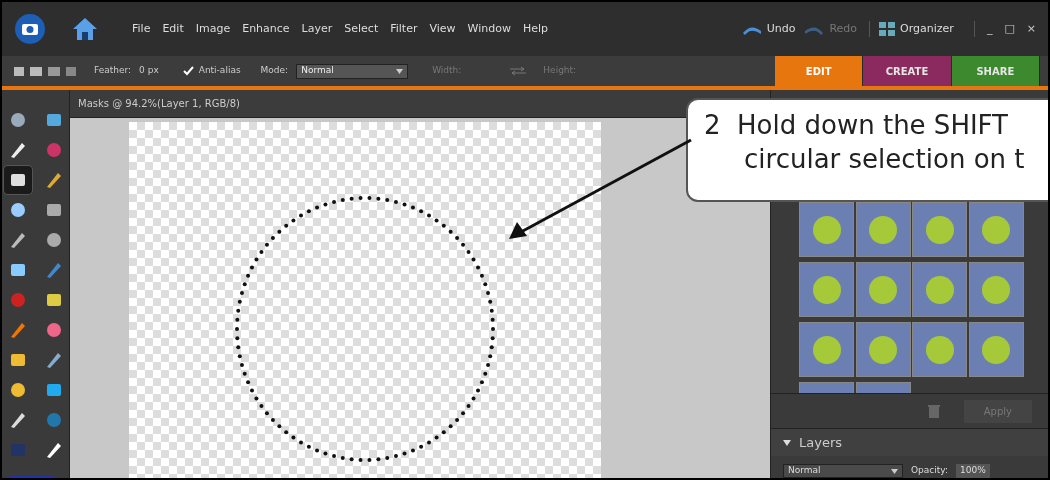 Image resolution: width=1050 pixels, height=480 pixels. Describe the element at coordinates (973, 471) in the screenshot. I see `opacity-field: 100%` at that location.